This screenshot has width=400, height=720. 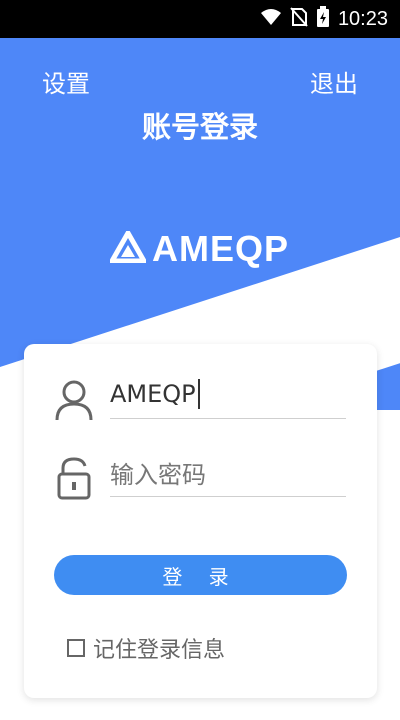 I want to click on username-field: AMEQP, so click(x=200, y=399).